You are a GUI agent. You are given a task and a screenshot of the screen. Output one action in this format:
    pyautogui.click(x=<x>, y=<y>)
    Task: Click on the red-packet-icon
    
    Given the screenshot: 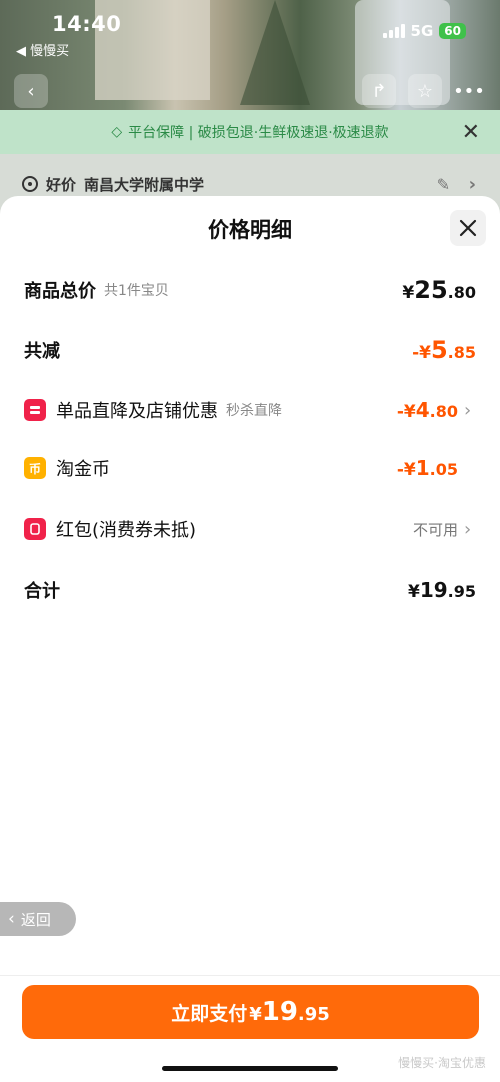 What is the action you would take?
    pyautogui.click(x=35, y=529)
    